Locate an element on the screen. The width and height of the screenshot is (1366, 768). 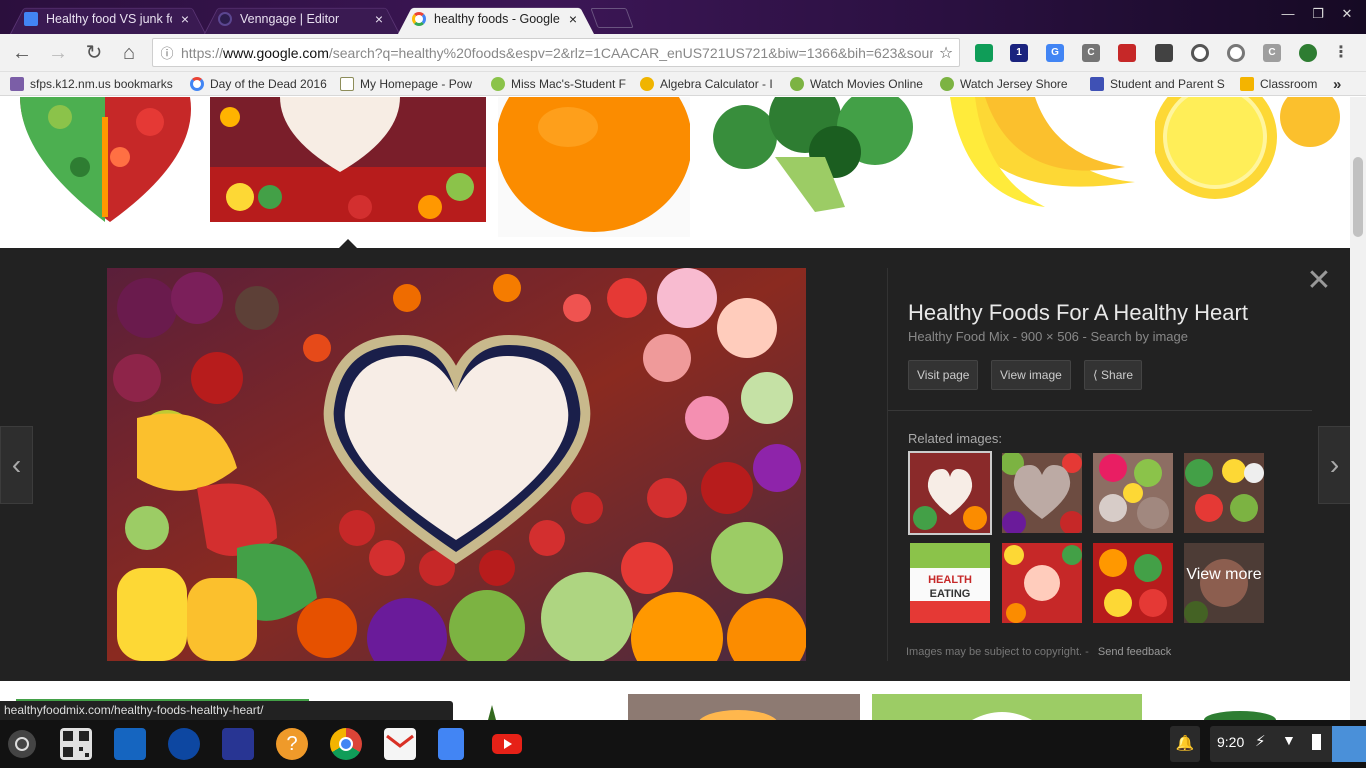
bookmark-label: Miss Mac's-Student F is located at coordinates (568, 84).